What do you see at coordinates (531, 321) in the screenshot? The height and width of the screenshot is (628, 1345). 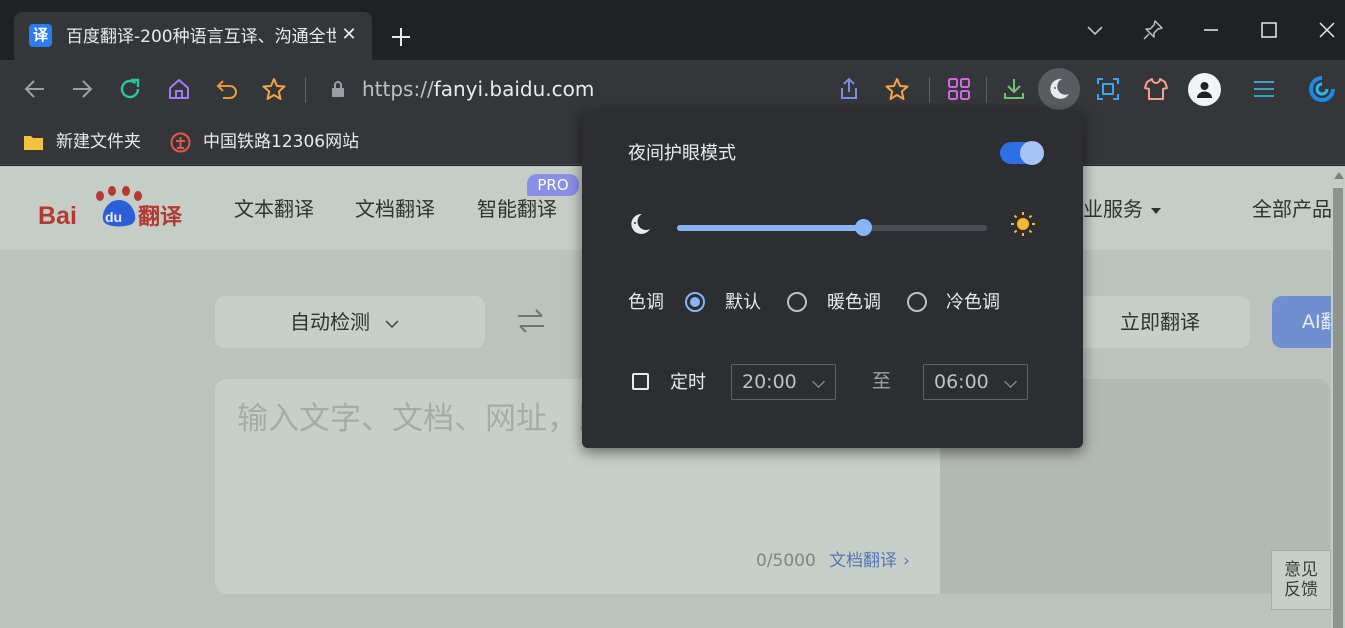 I see `swap-languages-icon` at bounding box center [531, 321].